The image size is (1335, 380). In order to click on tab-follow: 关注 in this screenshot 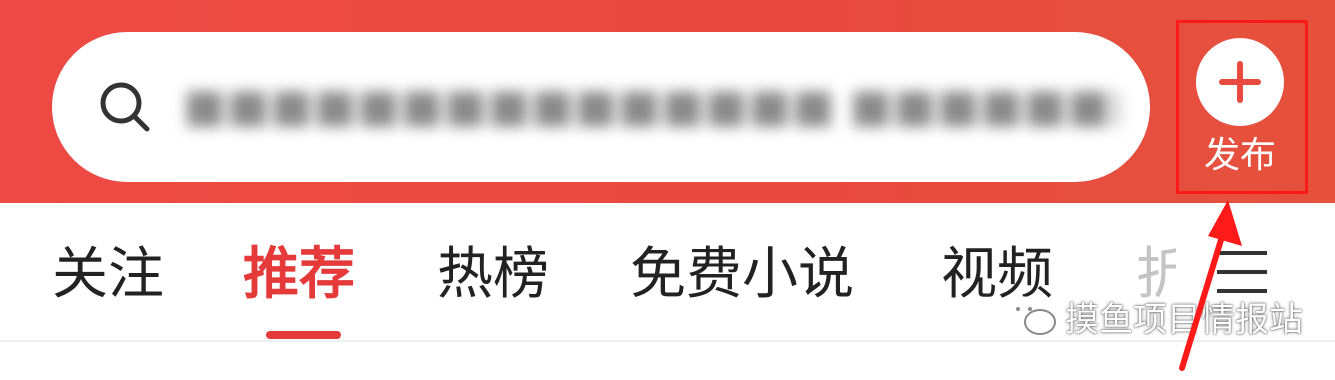, I will do `click(108, 275)`.